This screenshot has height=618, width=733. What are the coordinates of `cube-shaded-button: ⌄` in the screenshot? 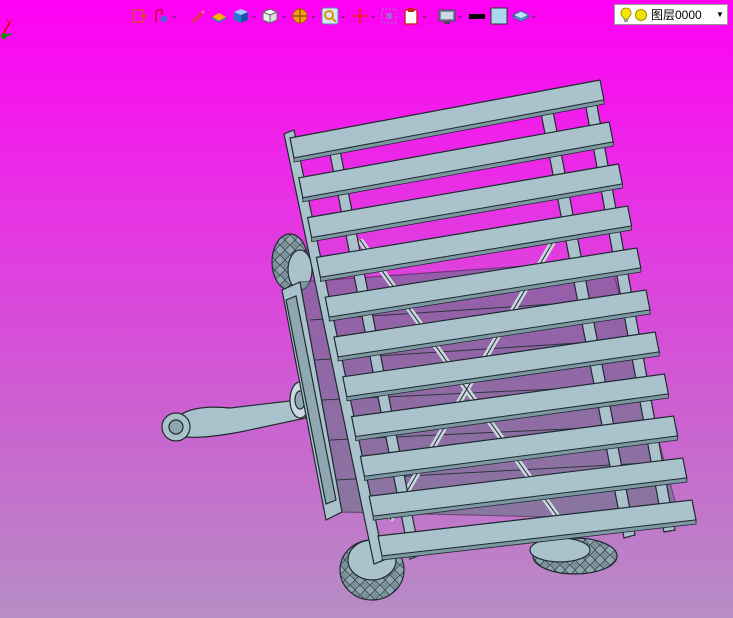 It's located at (245, 16).